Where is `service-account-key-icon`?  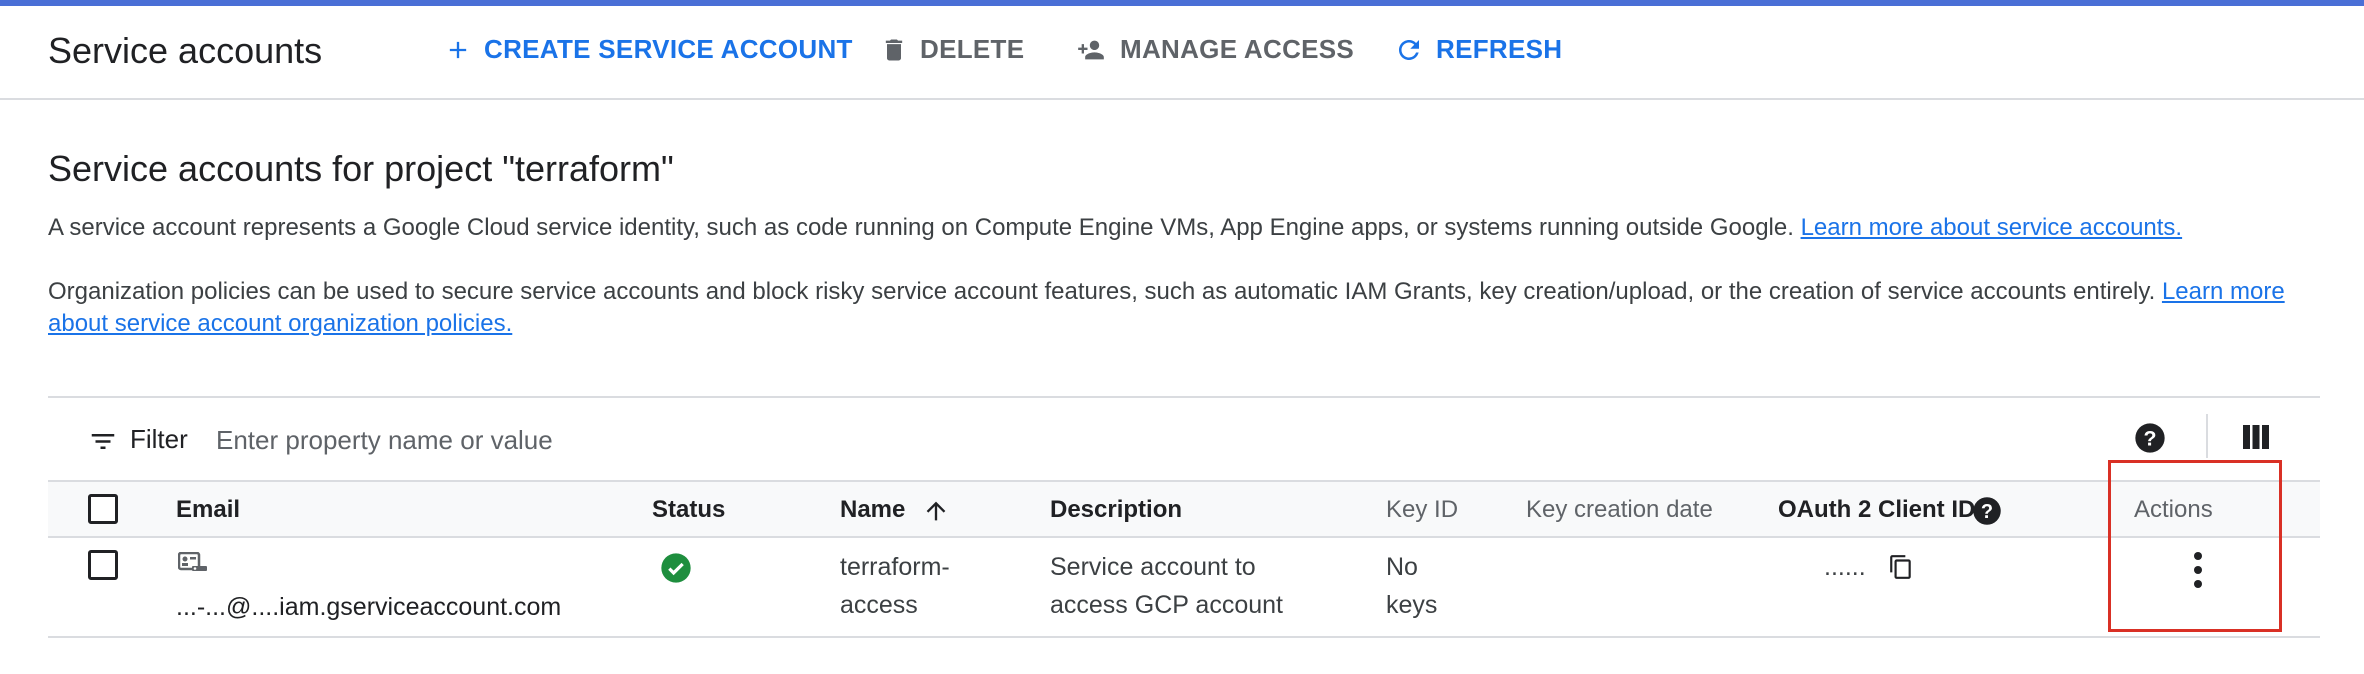 service-account-key-icon is located at coordinates (192, 561).